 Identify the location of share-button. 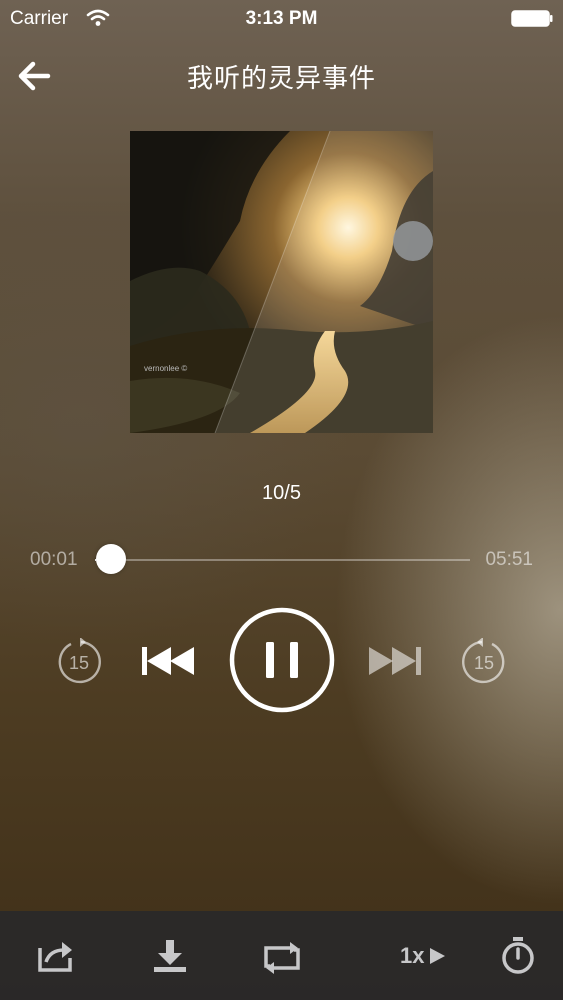
(56, 956).